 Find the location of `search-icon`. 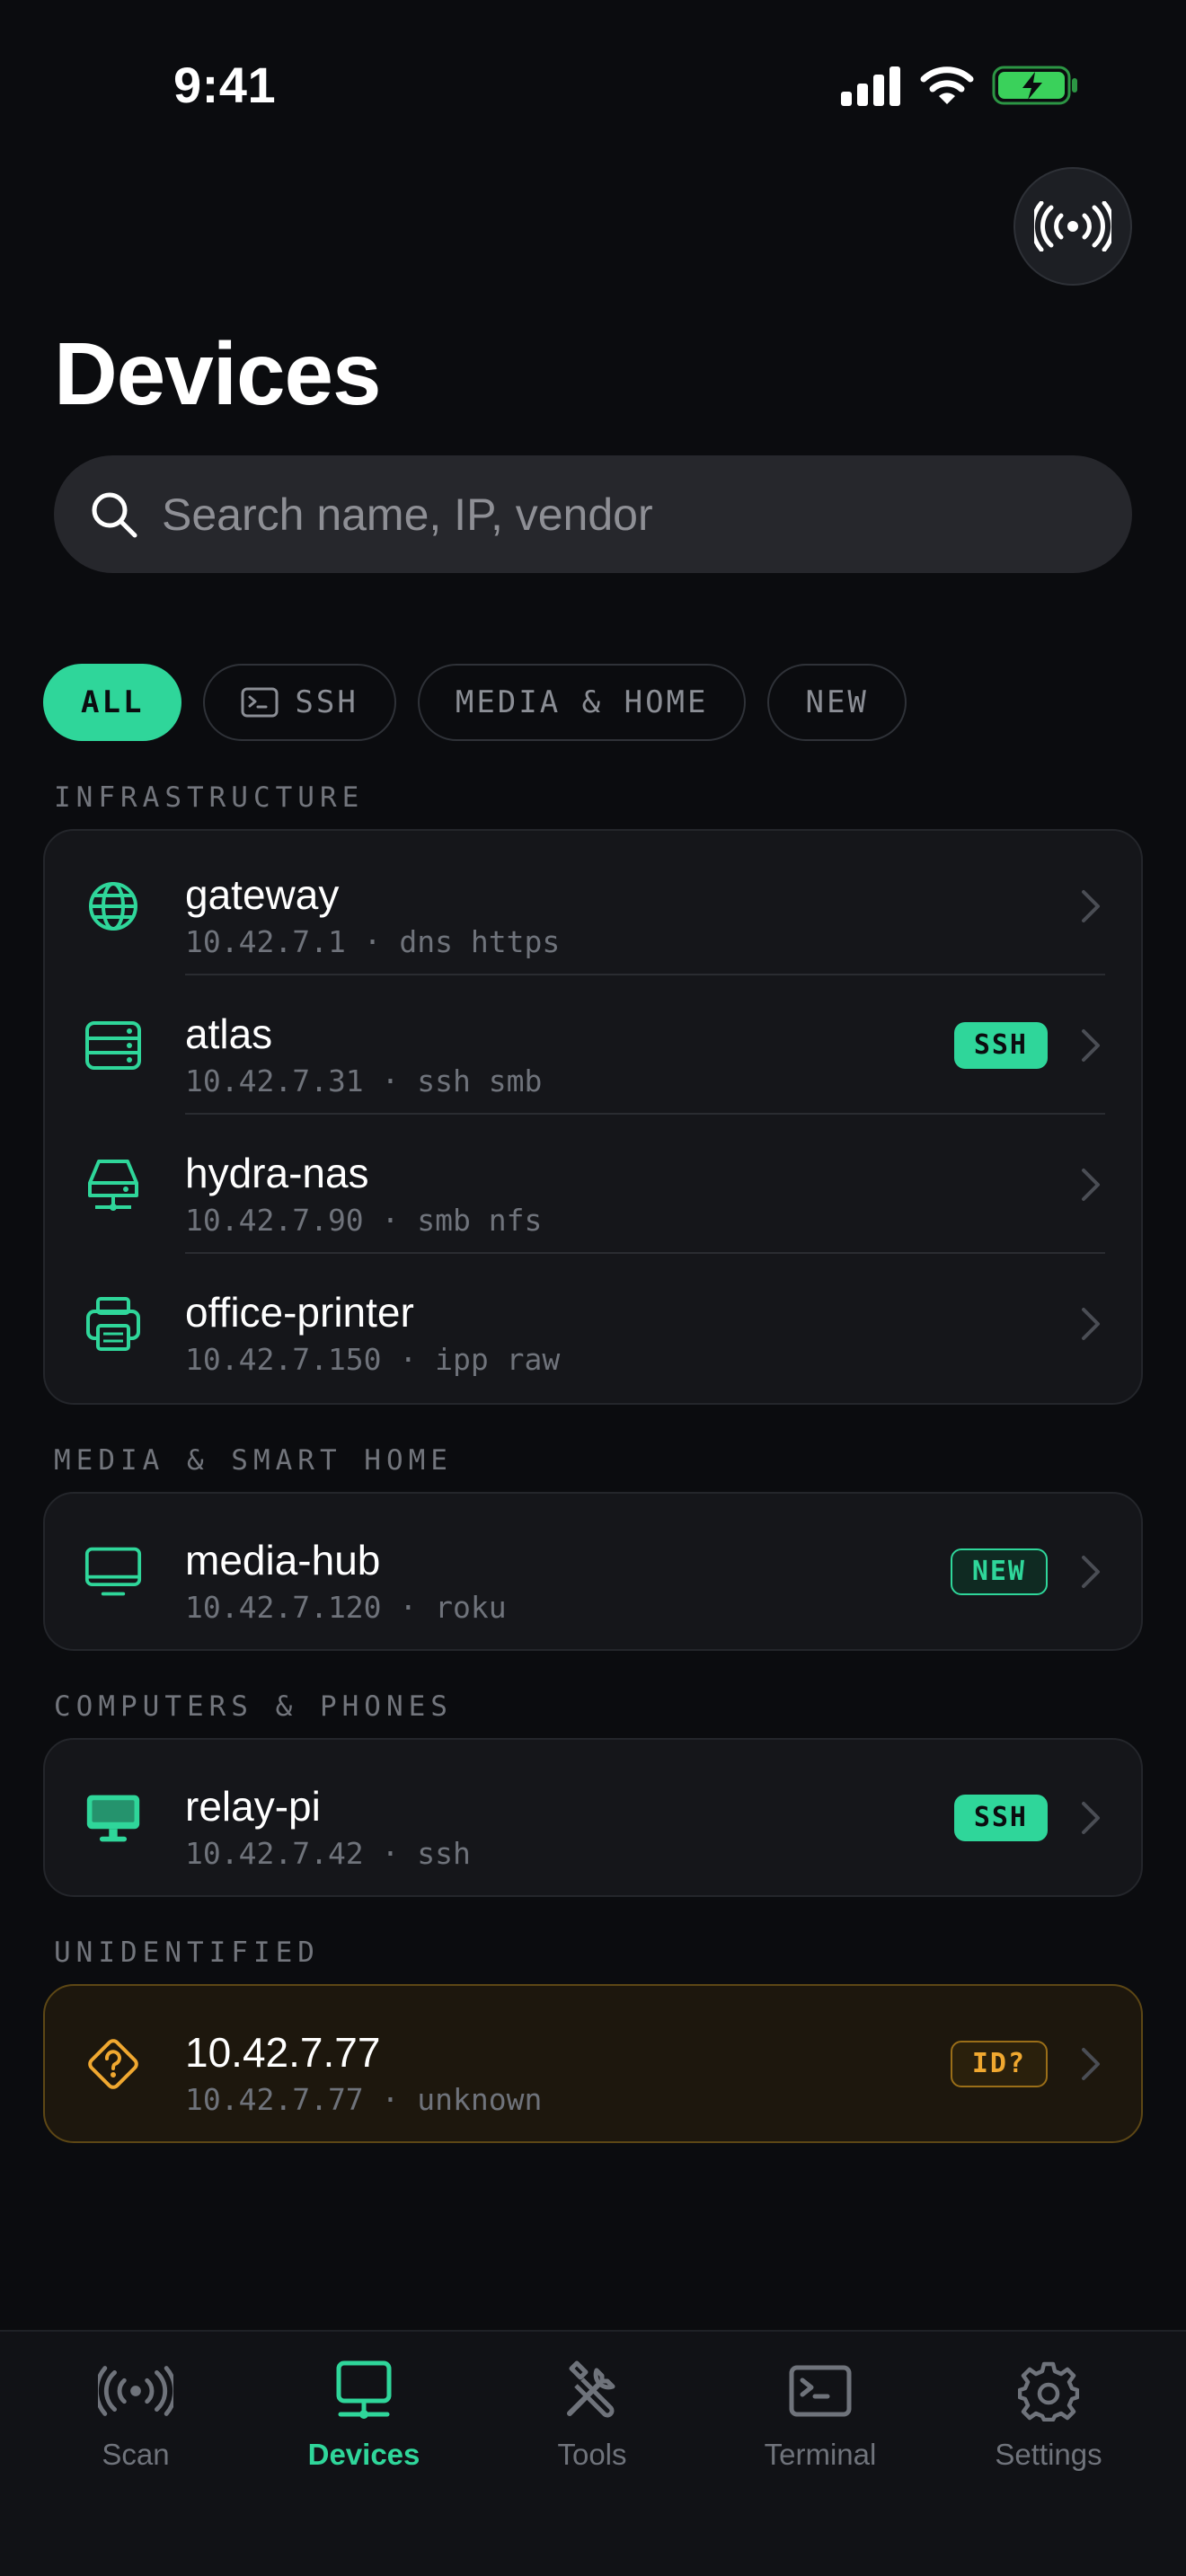

search-icon is located at coordinates (114, 514).